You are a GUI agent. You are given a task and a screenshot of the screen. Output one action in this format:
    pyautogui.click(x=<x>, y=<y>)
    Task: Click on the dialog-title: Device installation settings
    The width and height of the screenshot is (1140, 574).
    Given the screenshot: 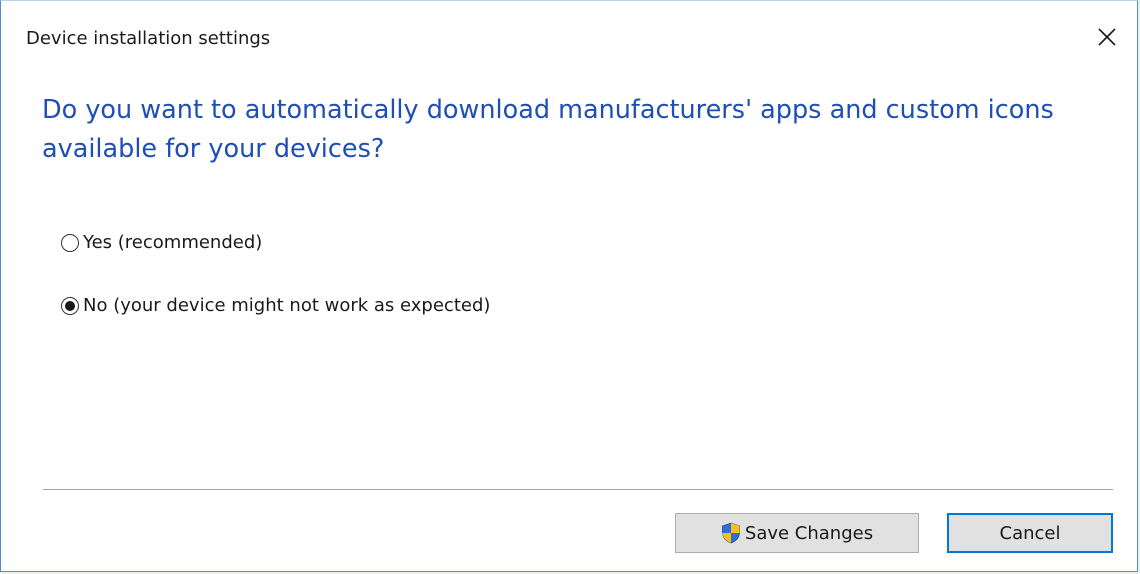 What is the action you would take?
    pyautogui.click(x=148, y=38)
    